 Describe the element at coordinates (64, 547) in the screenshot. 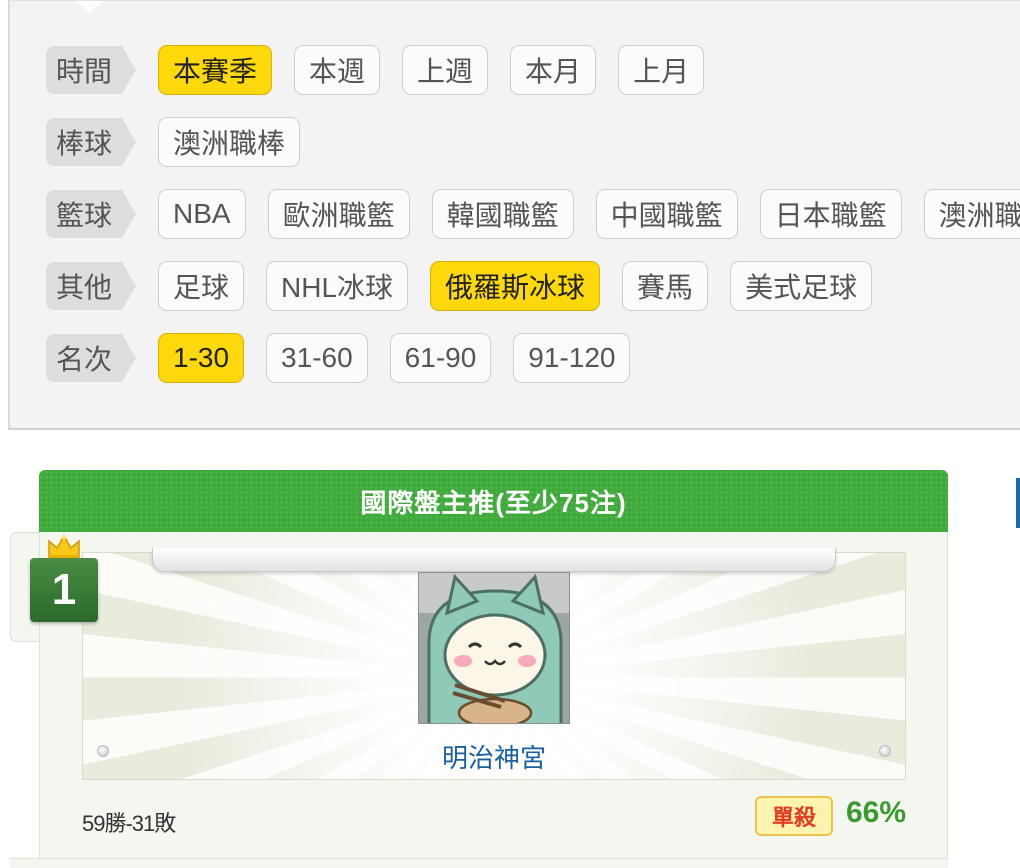

I see `crown-icon` at that location.